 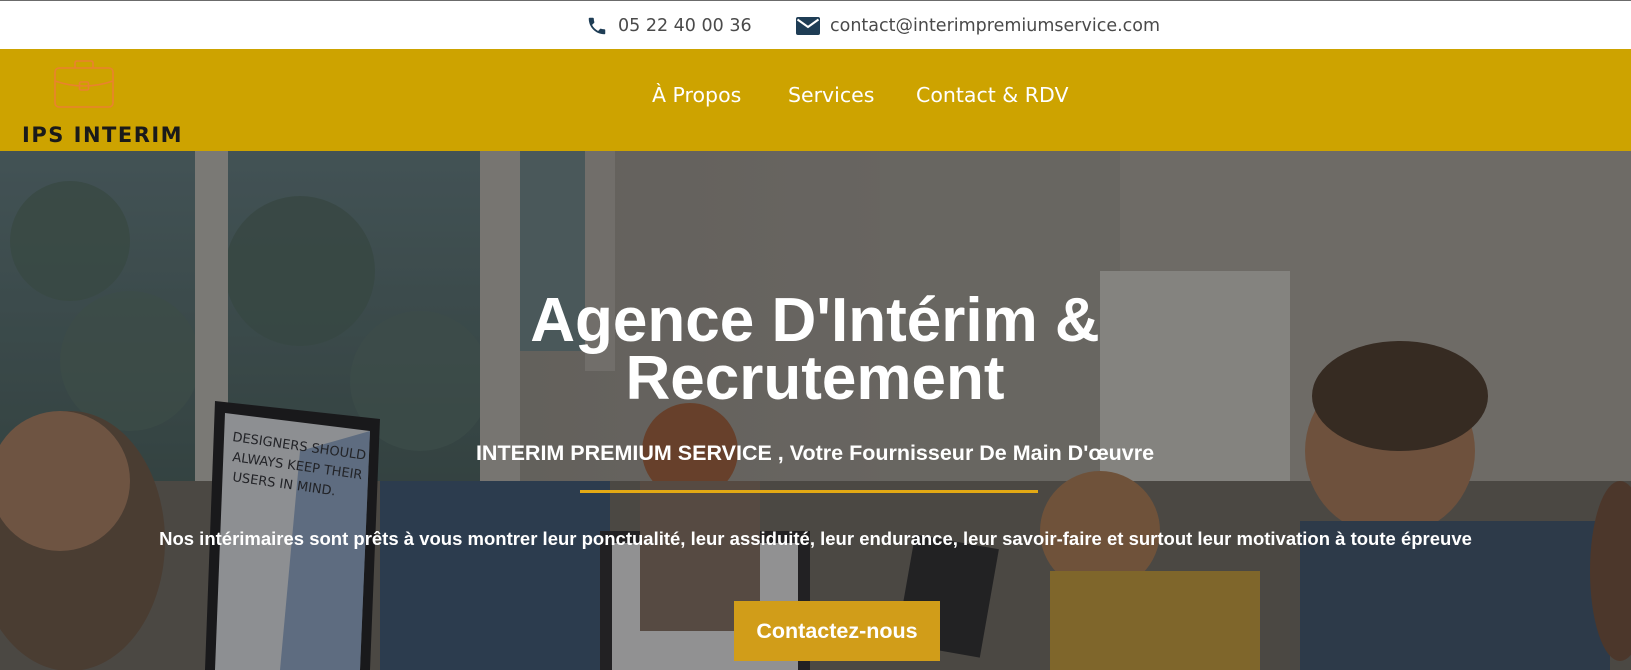 What do you see at coordinates (995, 25) in the screenshot?
I see `email-address: contact@interimpremiumservice.com` at bounding box center [995, 25].